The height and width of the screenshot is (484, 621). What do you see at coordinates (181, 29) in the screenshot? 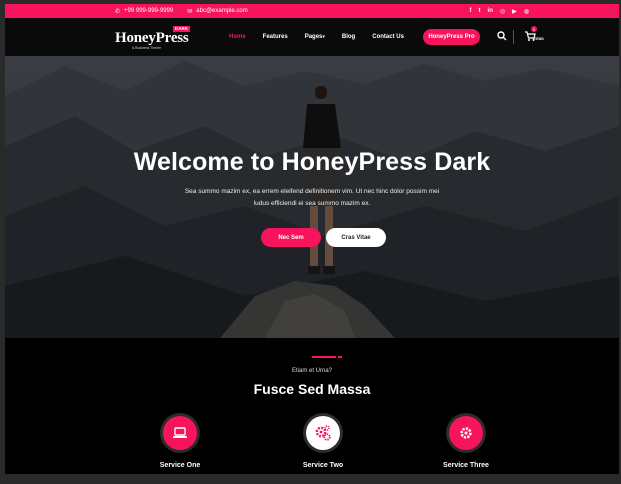
I see `logo-badge: DARK` at bounding box center [181, 29].